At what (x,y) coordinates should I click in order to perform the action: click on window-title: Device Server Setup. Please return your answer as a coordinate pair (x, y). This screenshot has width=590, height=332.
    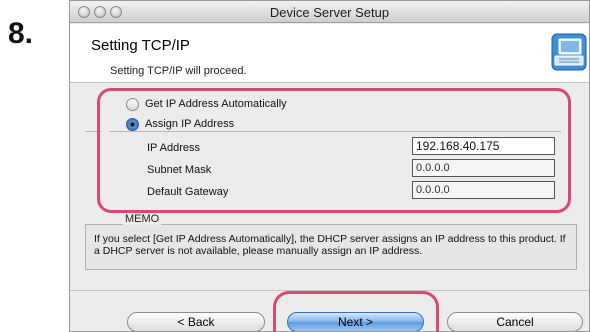
    Looking at the image, I should click on (329, 12).